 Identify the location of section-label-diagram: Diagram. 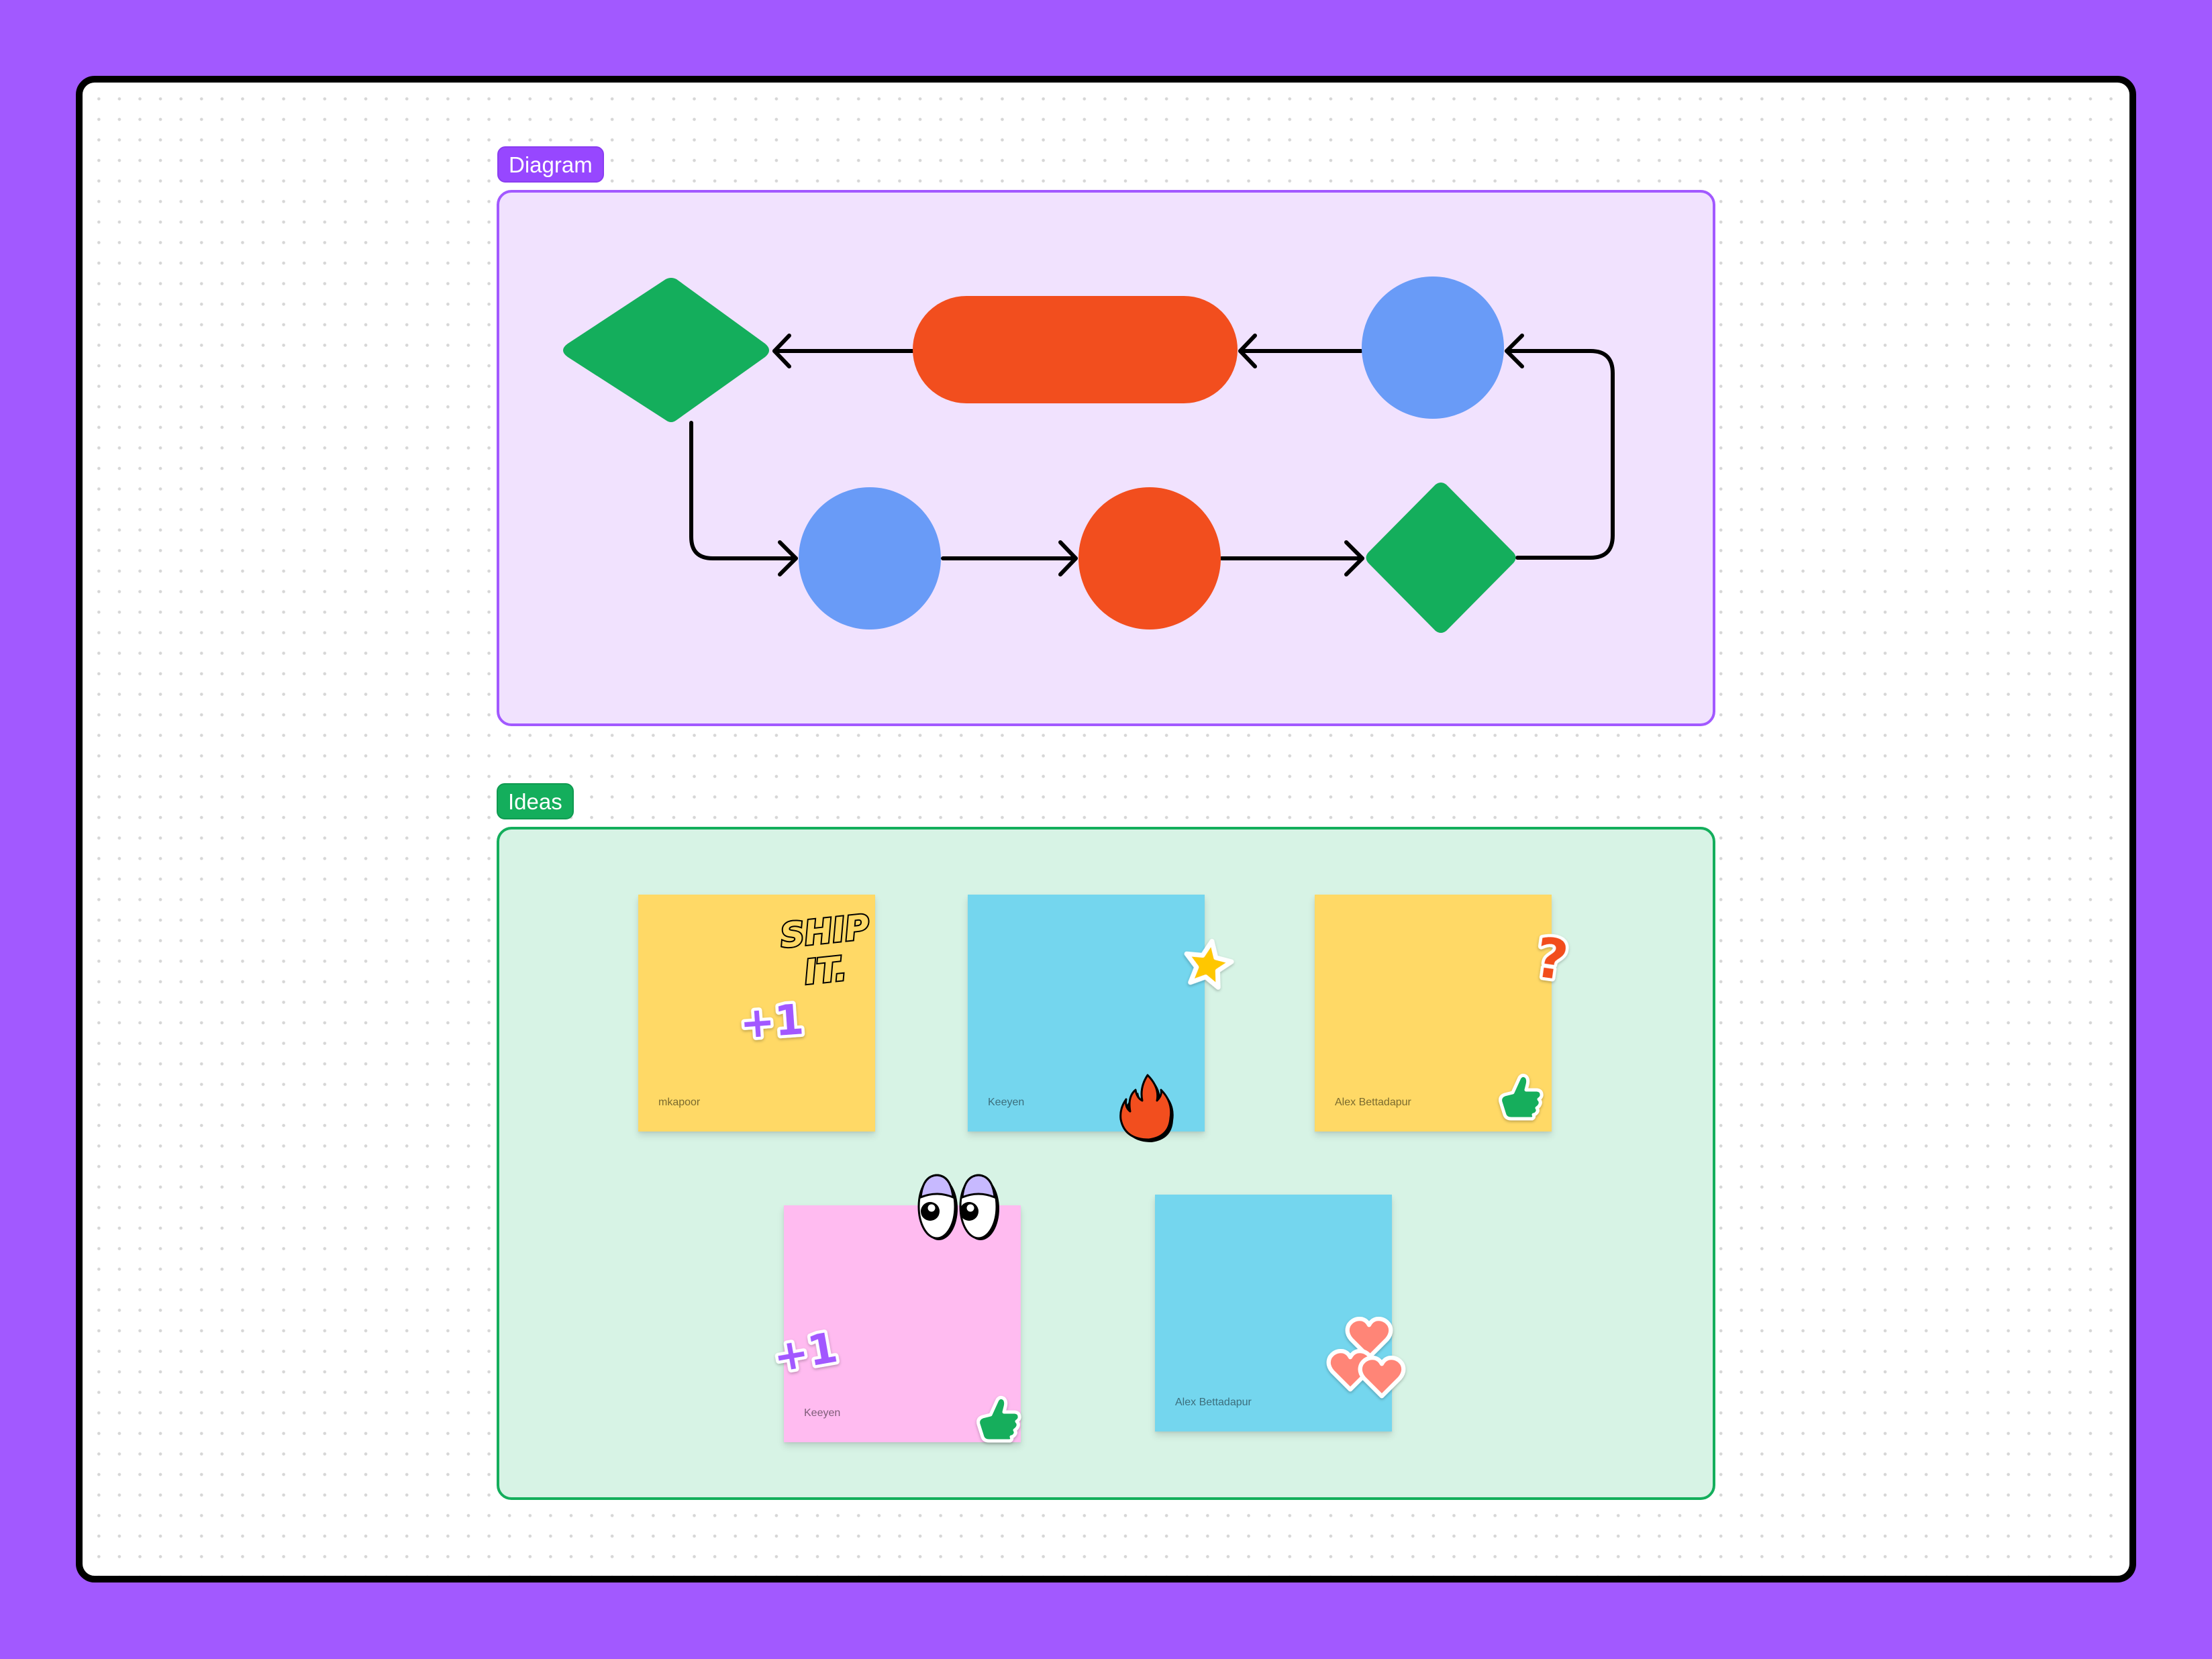
(550, 164).